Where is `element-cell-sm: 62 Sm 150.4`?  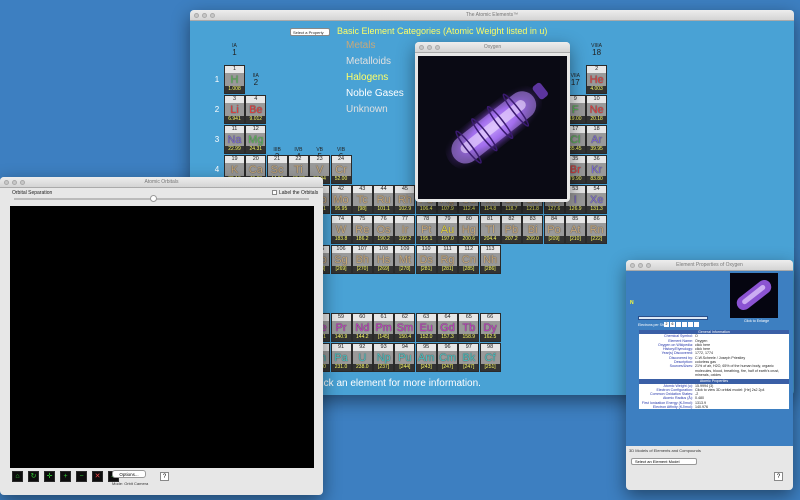 element-cell-sm: 62 Sm 150.4 is located at coordinates (405, 327).